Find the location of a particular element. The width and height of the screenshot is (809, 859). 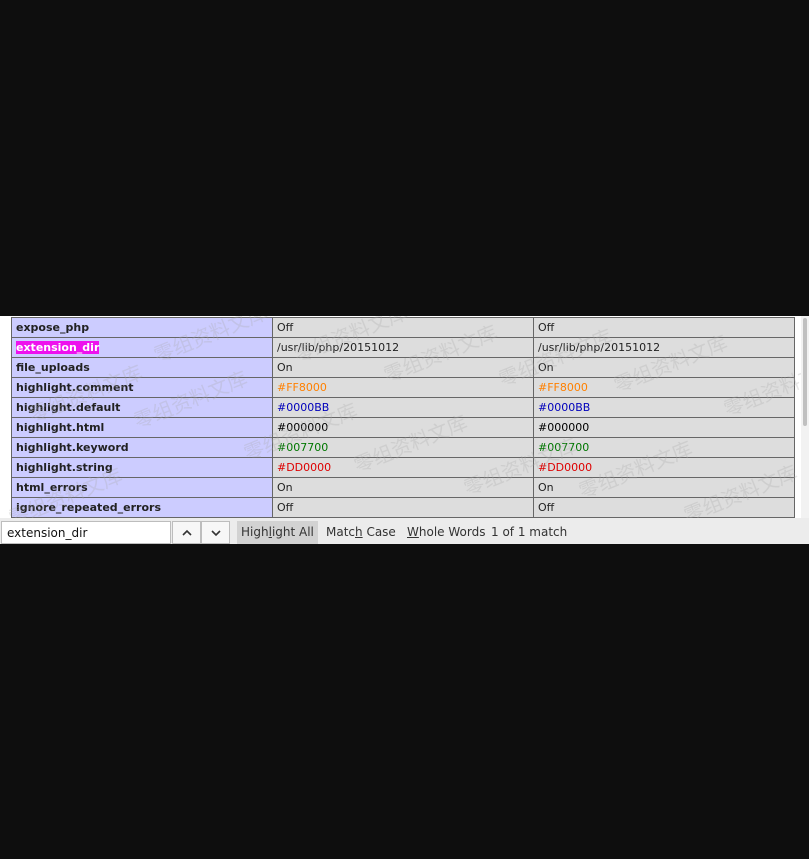

whole-words-label: Whole Words is located at coordinates (446, 532).